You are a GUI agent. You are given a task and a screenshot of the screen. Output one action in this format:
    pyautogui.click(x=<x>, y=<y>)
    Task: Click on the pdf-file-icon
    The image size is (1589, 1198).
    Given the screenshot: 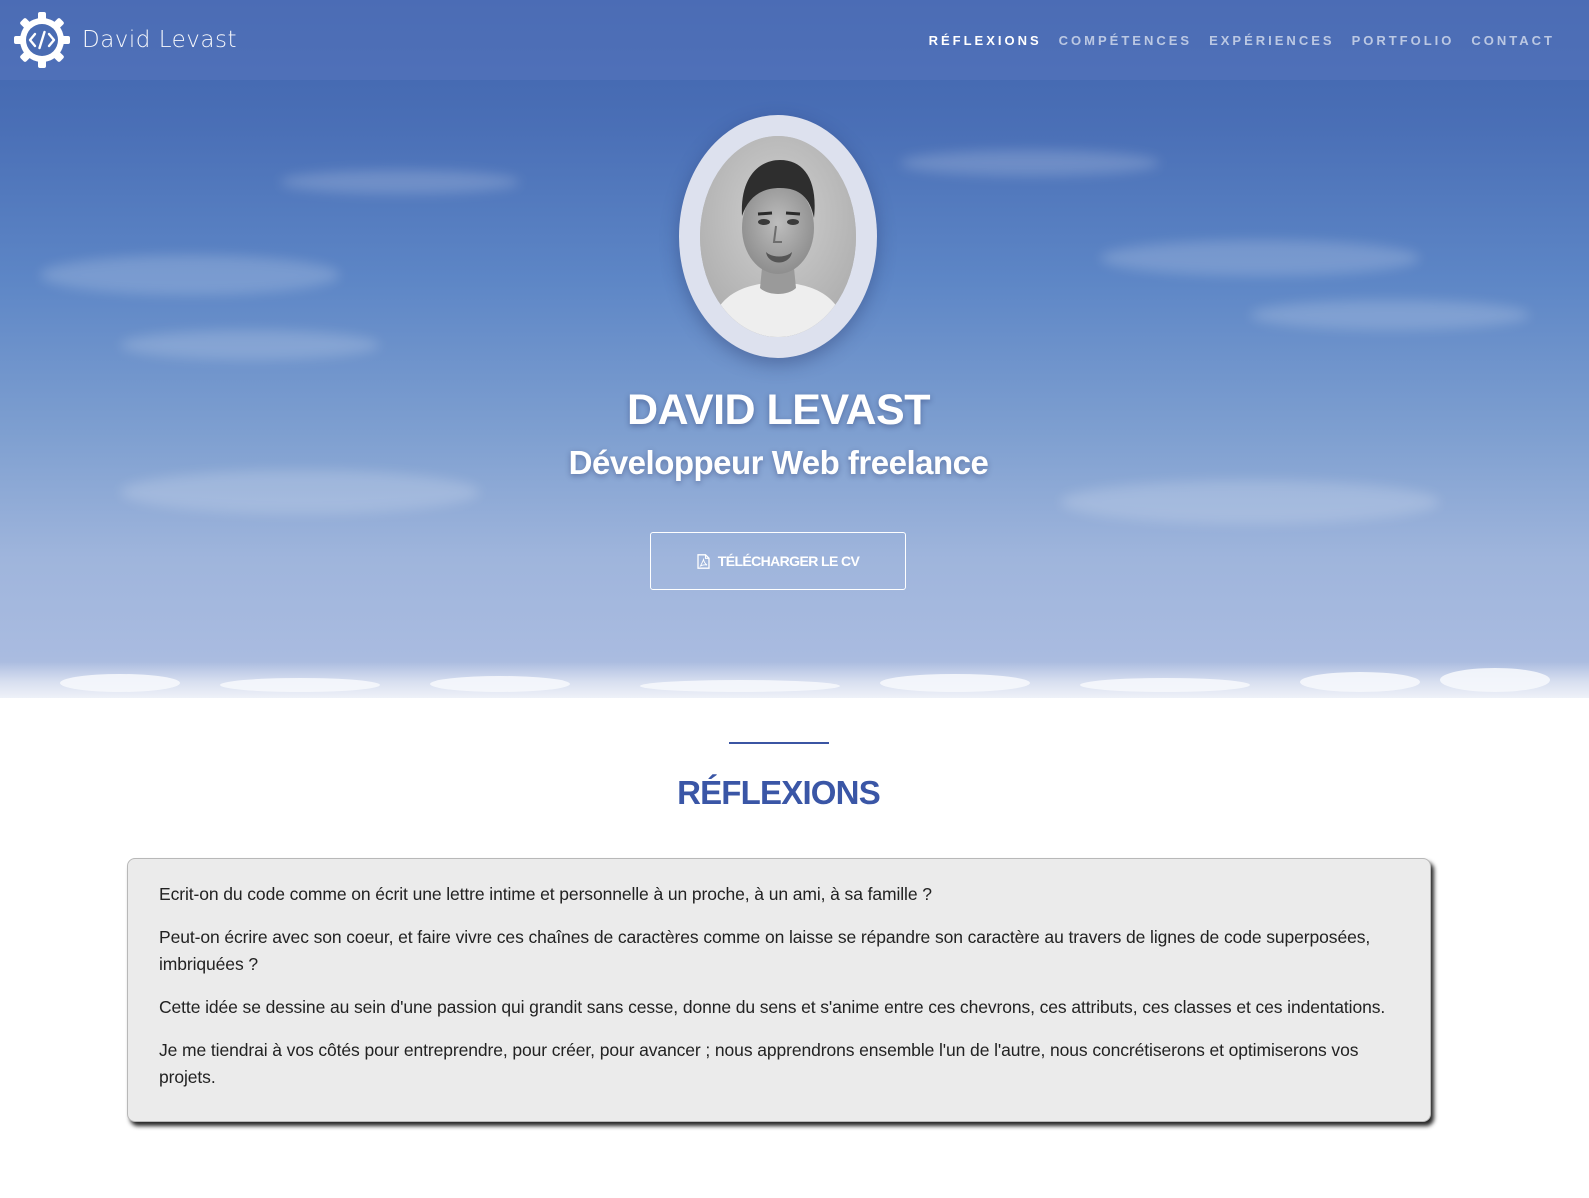 What is the action you would take?
    pyautogui.click(x=703, y=561)
    